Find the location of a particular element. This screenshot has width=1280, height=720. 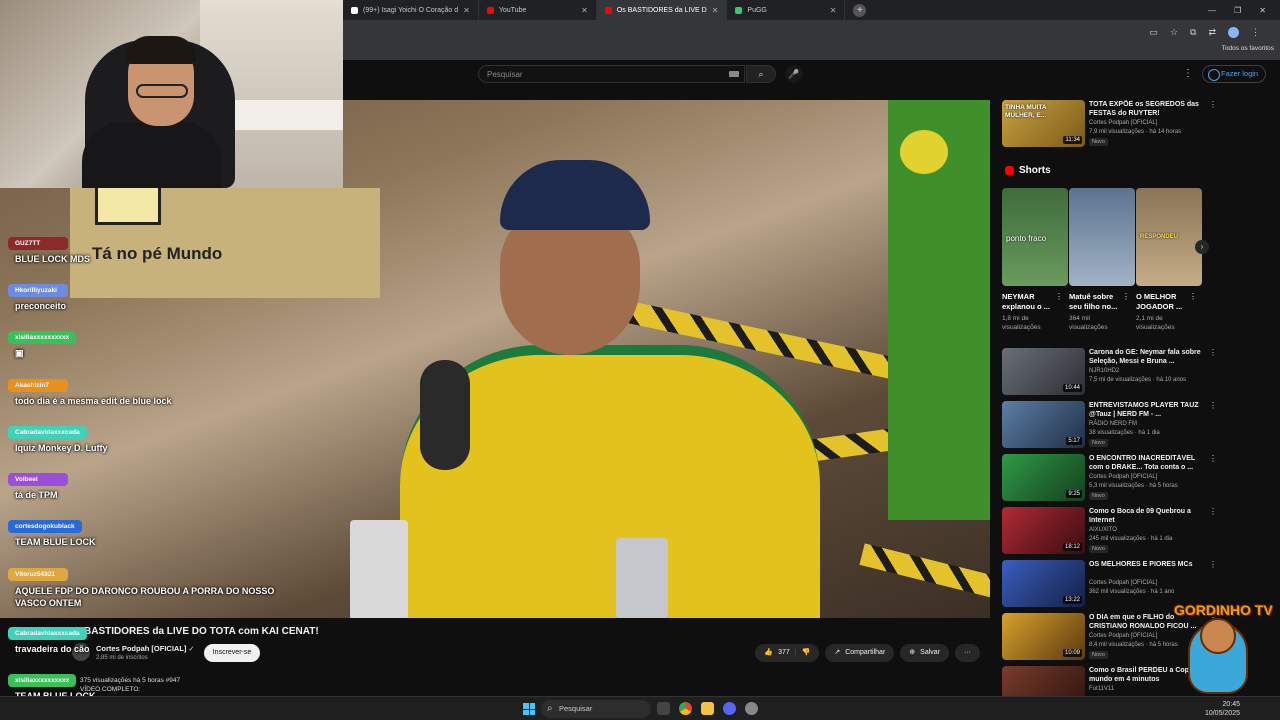

like-button: 👍 377 | 👎 is located at coordinates (787, 653).